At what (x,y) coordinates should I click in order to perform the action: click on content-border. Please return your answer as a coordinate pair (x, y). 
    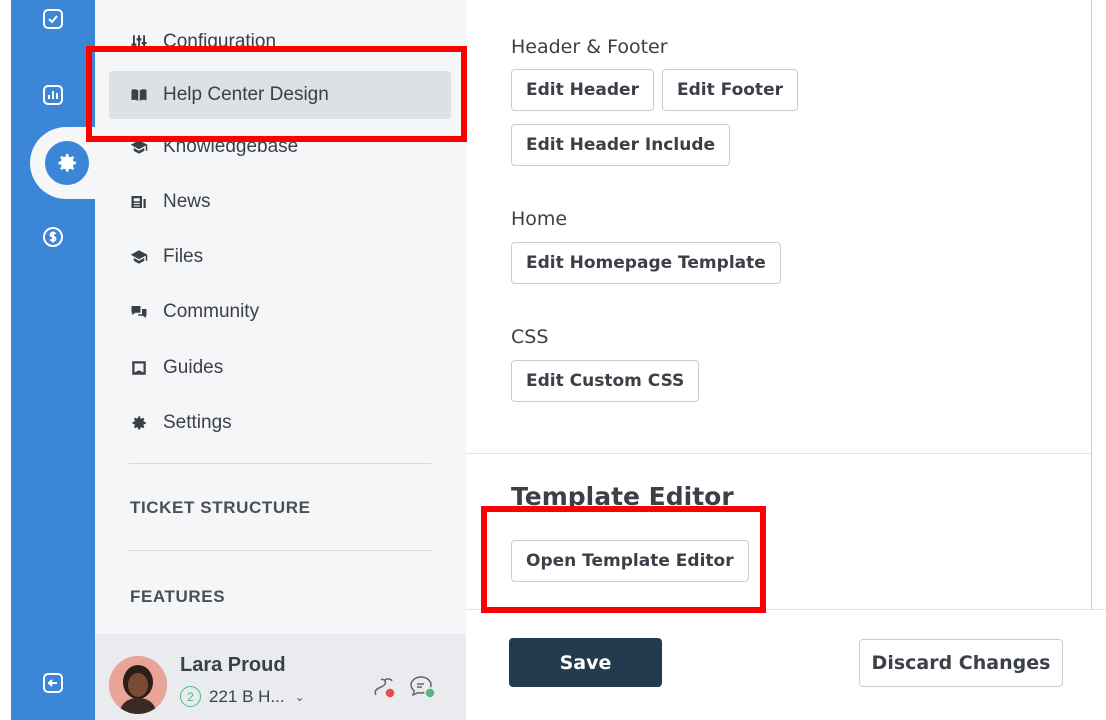
    Looking at the image, I should click on (1091, 305).